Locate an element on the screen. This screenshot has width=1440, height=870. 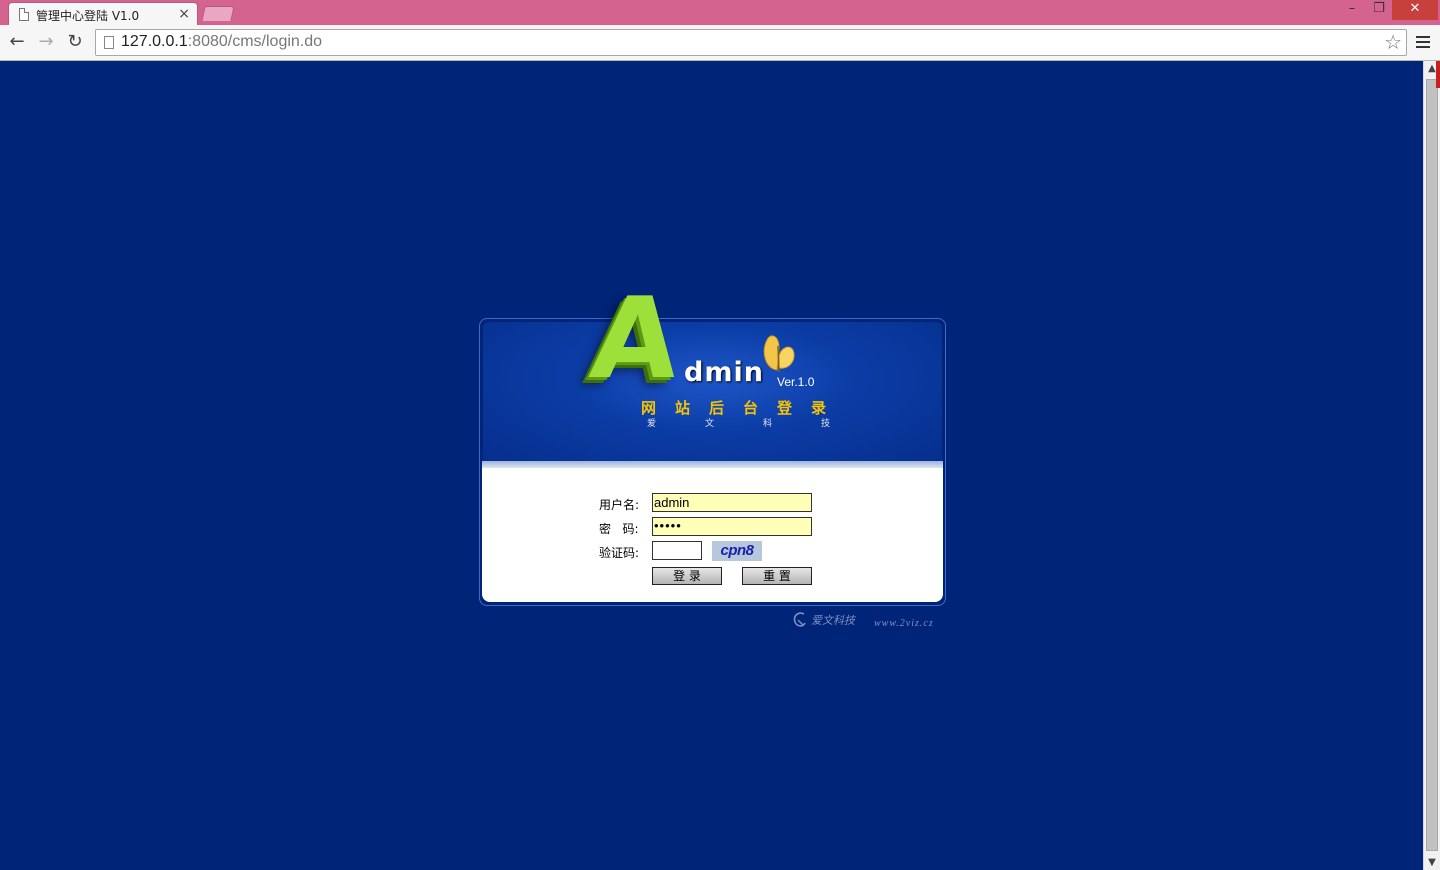
subtitle-char: 网 is located at coordinates (649, 408).